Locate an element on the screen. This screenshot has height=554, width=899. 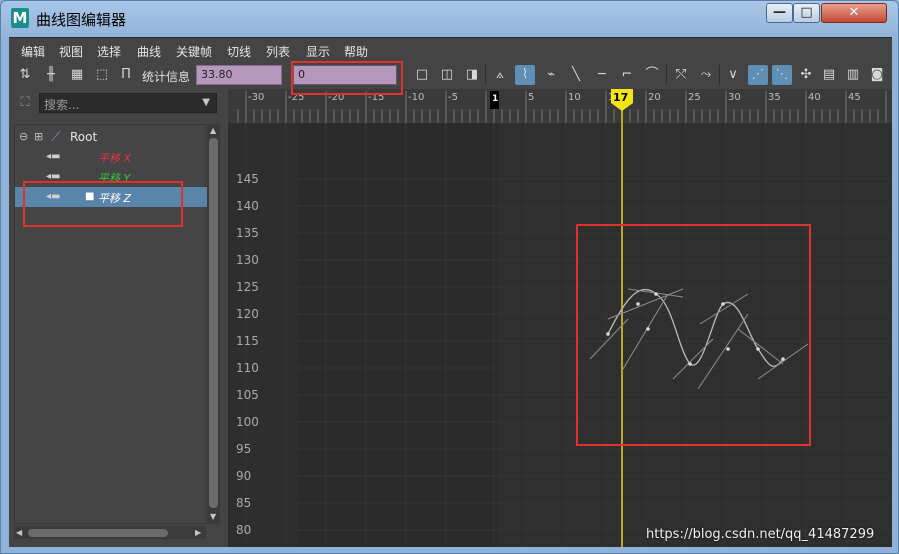
minimize-icon: — is located at coordinates (779, 12).